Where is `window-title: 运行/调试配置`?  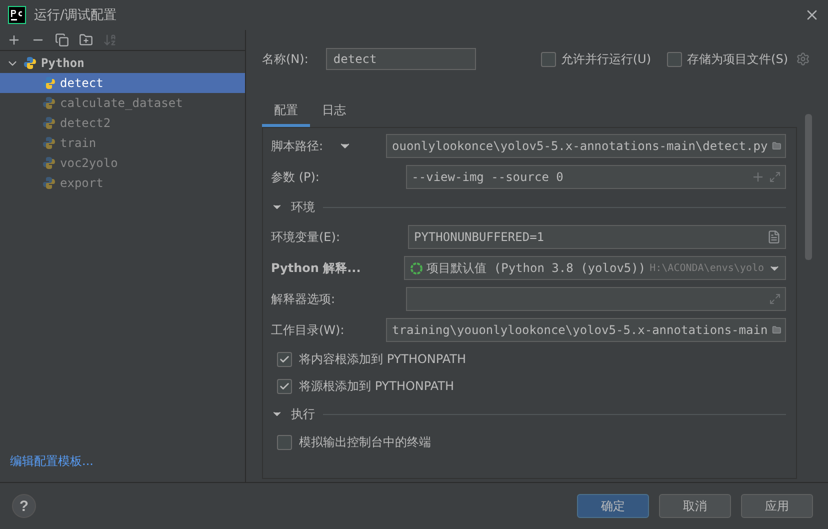
window-title: 运行/调试配置 is located at coordinates (76, 15).